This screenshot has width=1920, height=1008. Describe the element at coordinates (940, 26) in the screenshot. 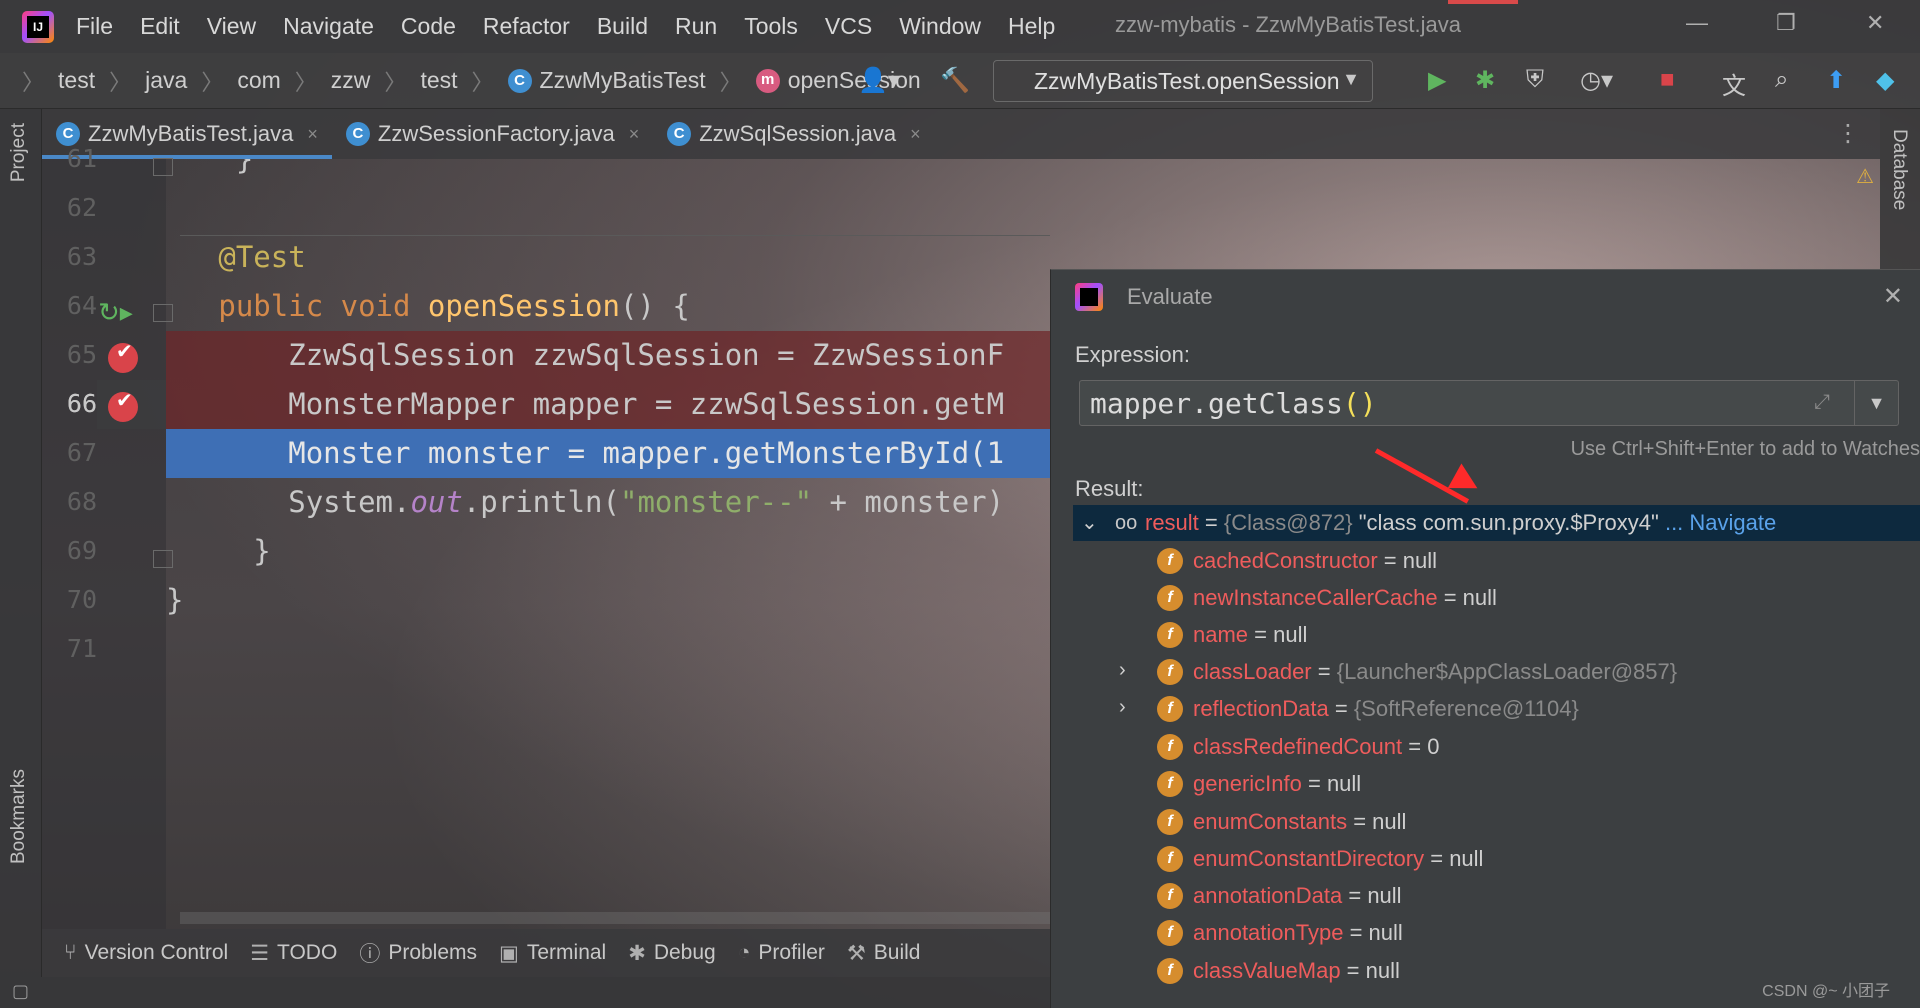

I see `menu-window: Window` at that location.